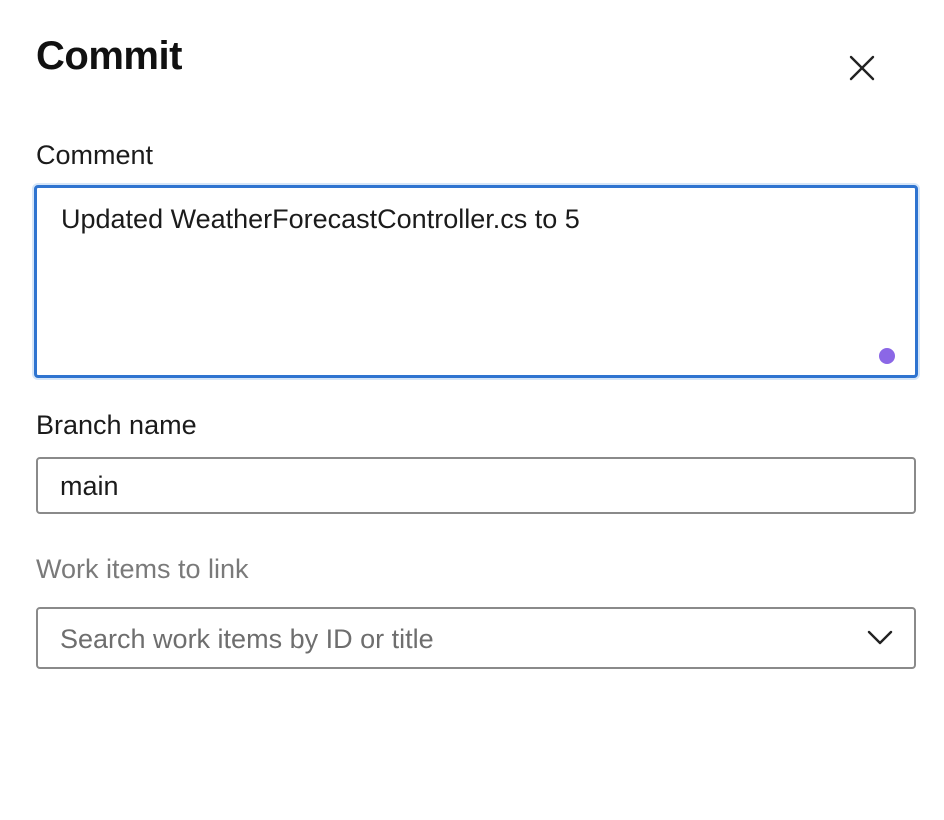 The width and height of the screenshot is (944, 820). Describe the element at coordinates (116, 425) in the screenshot. I see `branch-name-label: Branch name` at that location.